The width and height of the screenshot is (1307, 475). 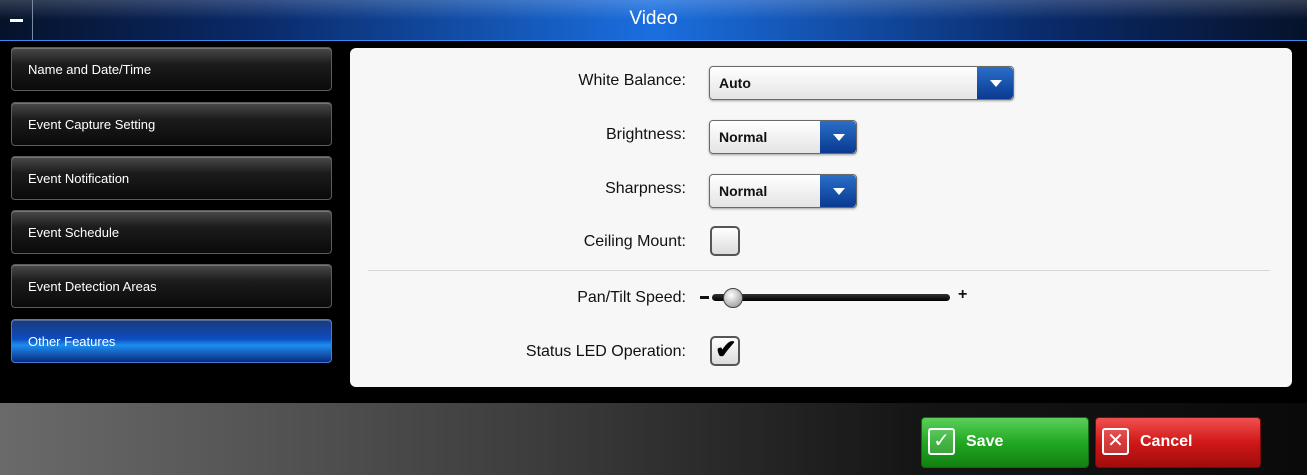 I want to click on pan-tilt-speed-slider: +, so click(x=840, y=298).